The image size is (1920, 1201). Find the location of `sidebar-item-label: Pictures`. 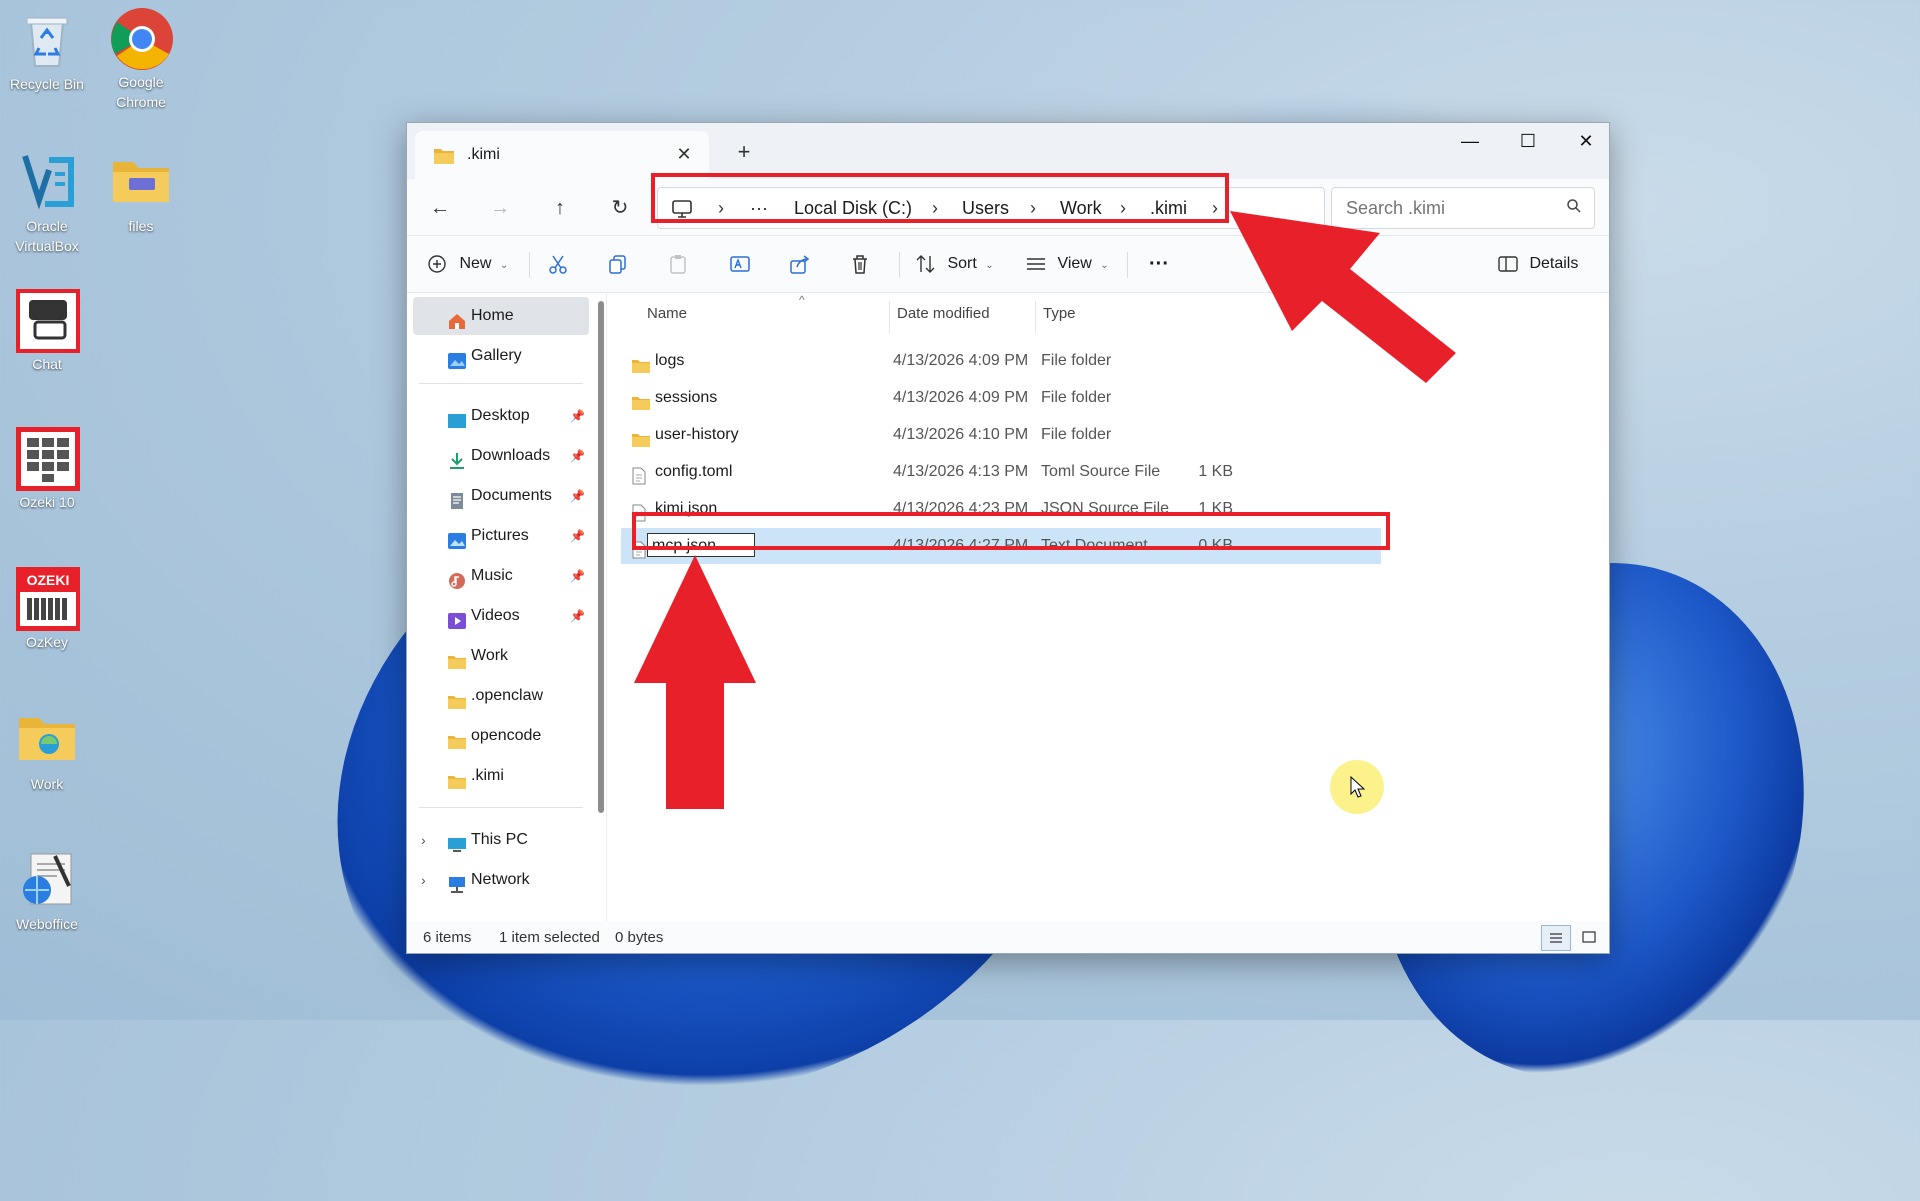

sidebar-item-label: Pictures is located at coordinates (500, 535).